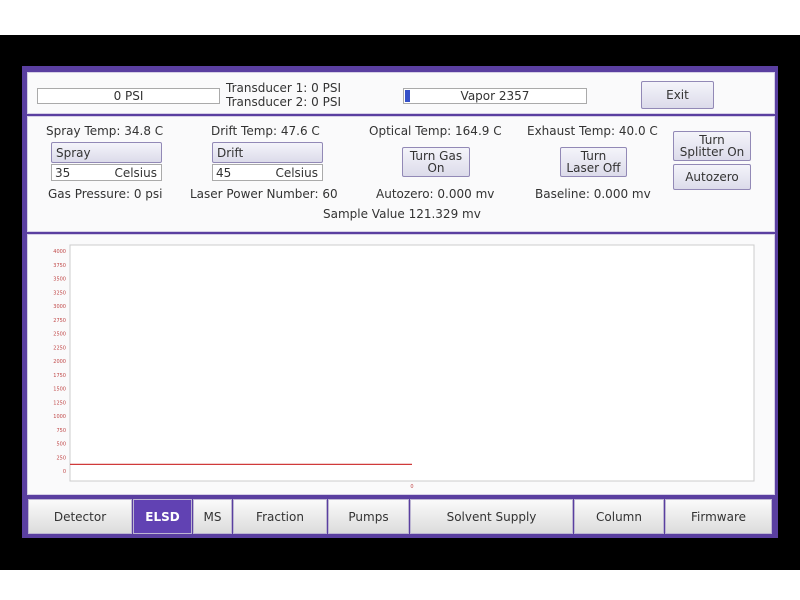 This screenshot has width=800, height=600. I want to click on tab-pumps: Pumps, so click(368, 516).